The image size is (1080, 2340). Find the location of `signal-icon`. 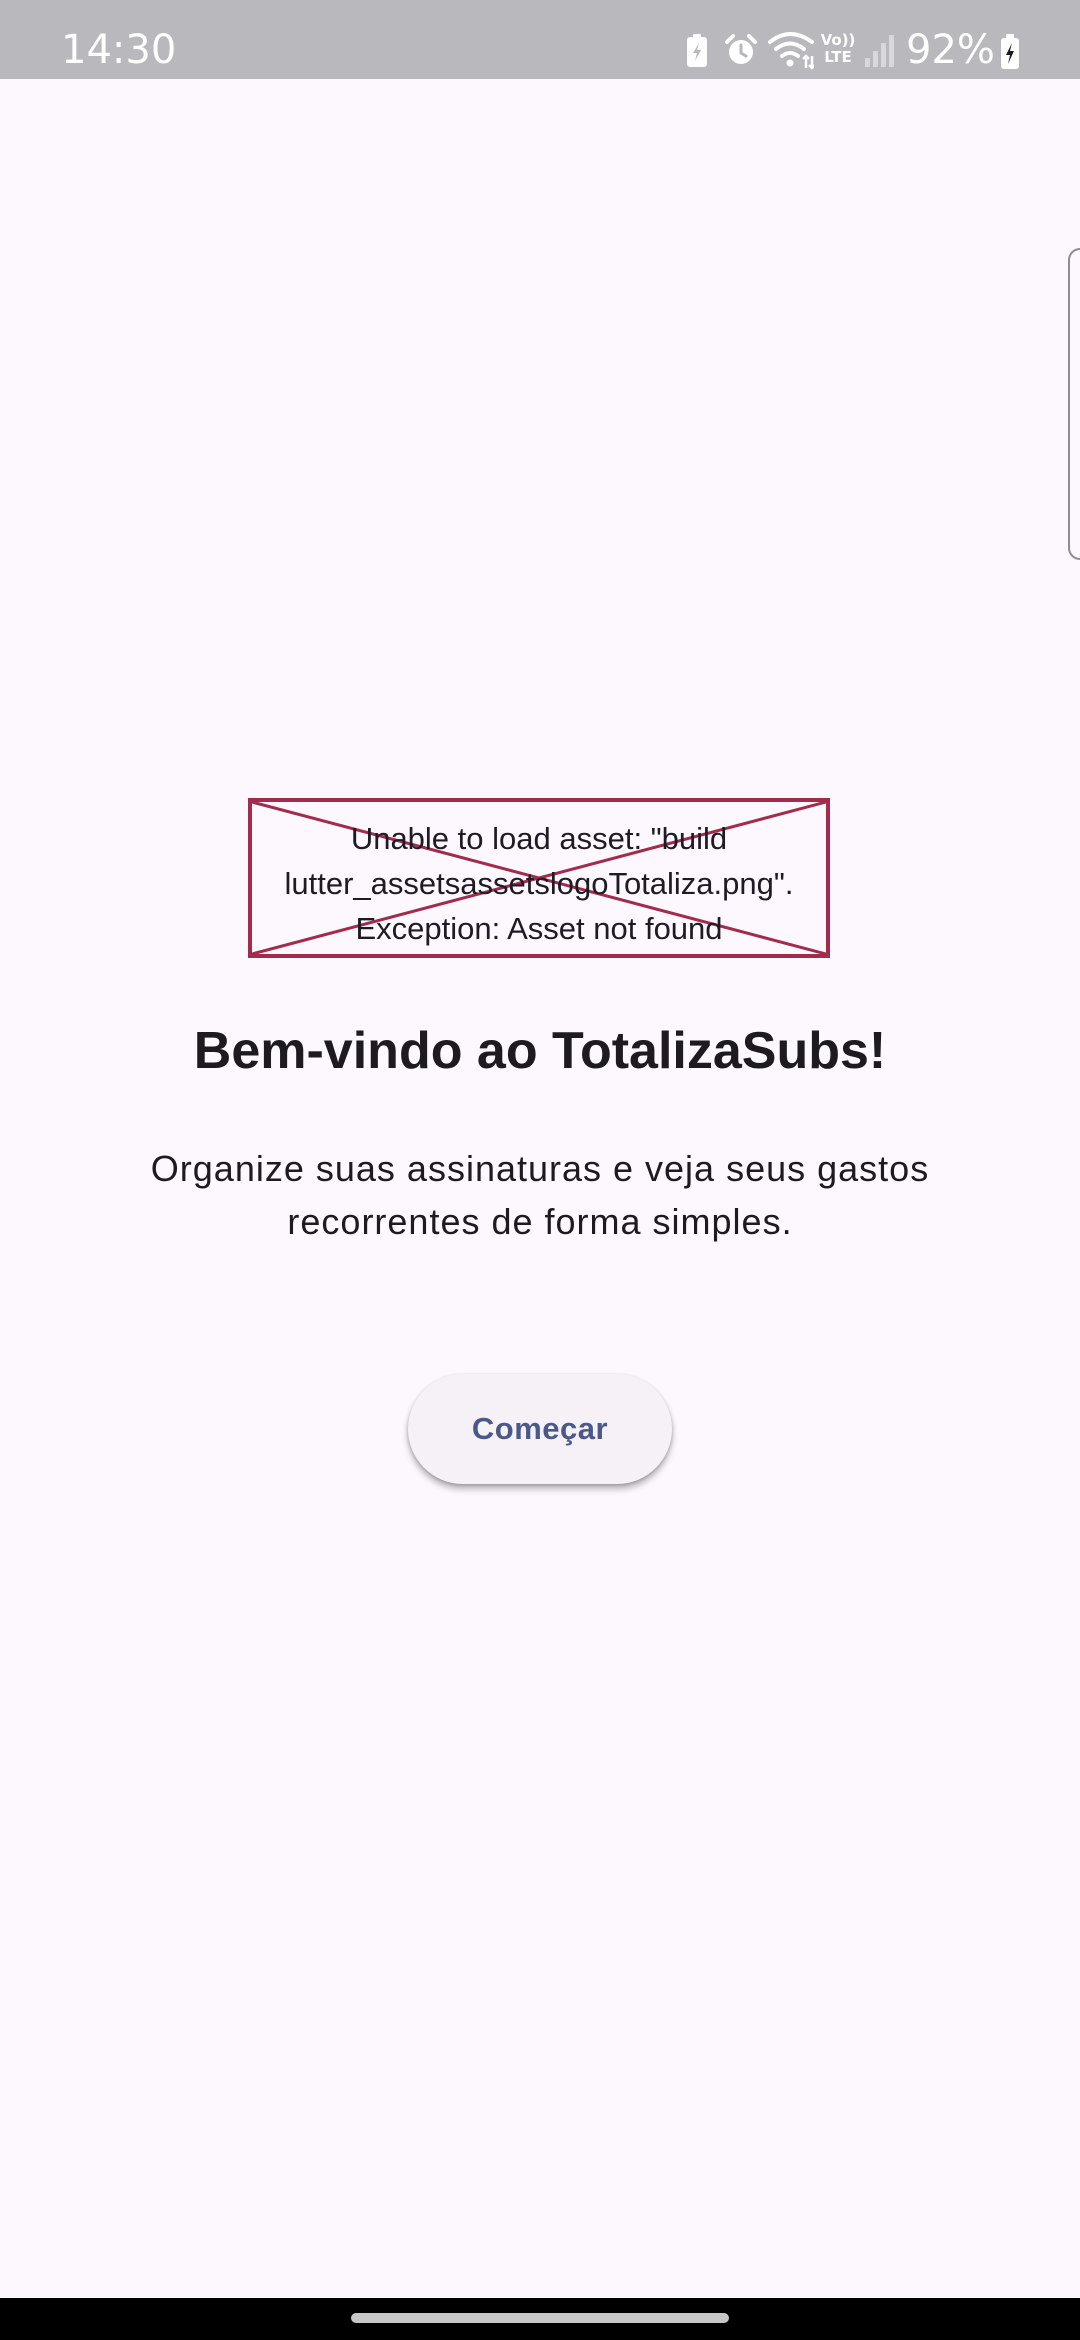

signal-icon is located at coordinates (879, 51).